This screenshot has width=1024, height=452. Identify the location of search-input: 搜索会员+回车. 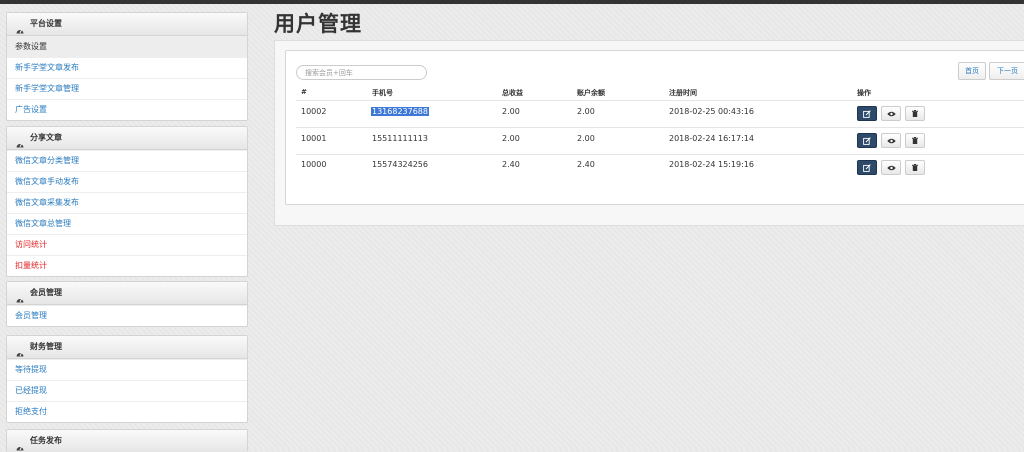
(361, 72).